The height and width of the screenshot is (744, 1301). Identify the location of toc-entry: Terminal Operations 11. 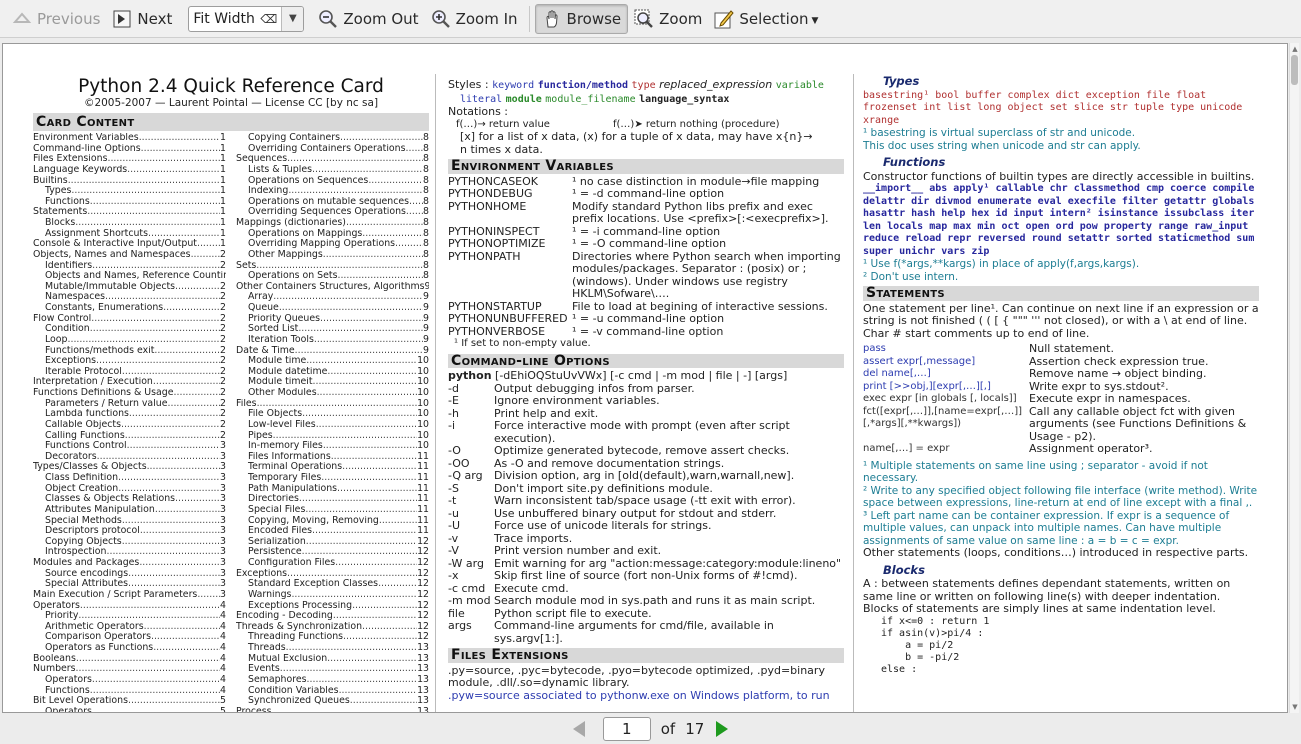
(332, 467).